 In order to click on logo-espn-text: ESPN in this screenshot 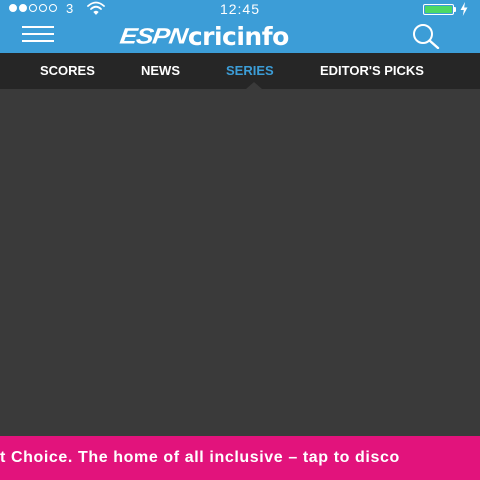, I will do `click(153, 35)`.